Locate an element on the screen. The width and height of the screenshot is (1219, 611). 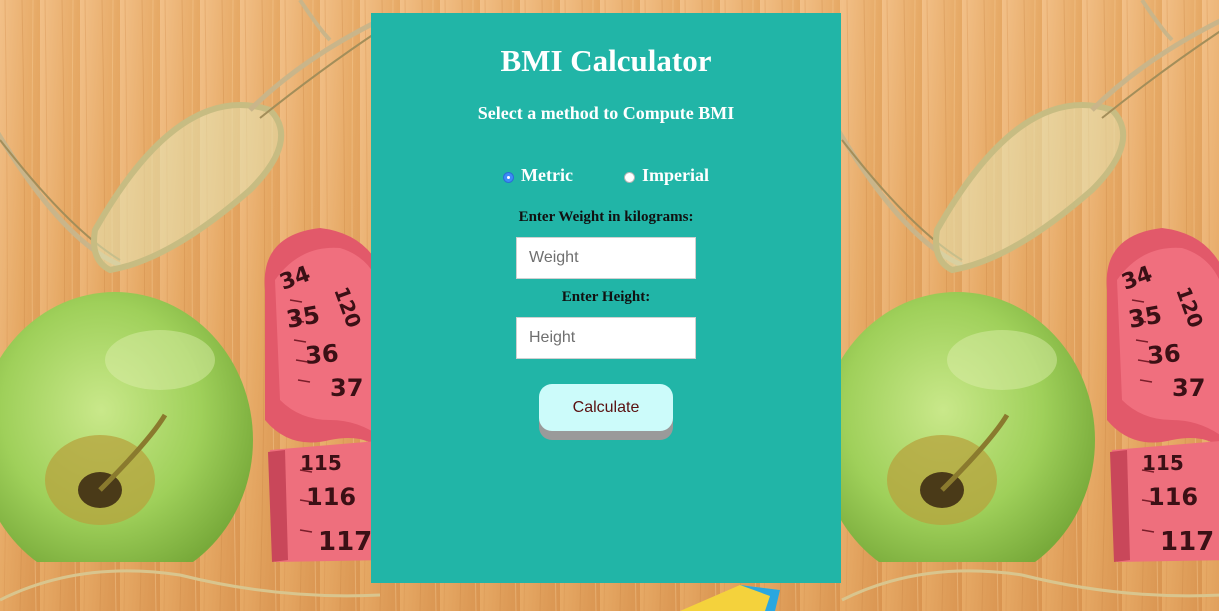
imperial-radio is located at coordinates (629, 177).